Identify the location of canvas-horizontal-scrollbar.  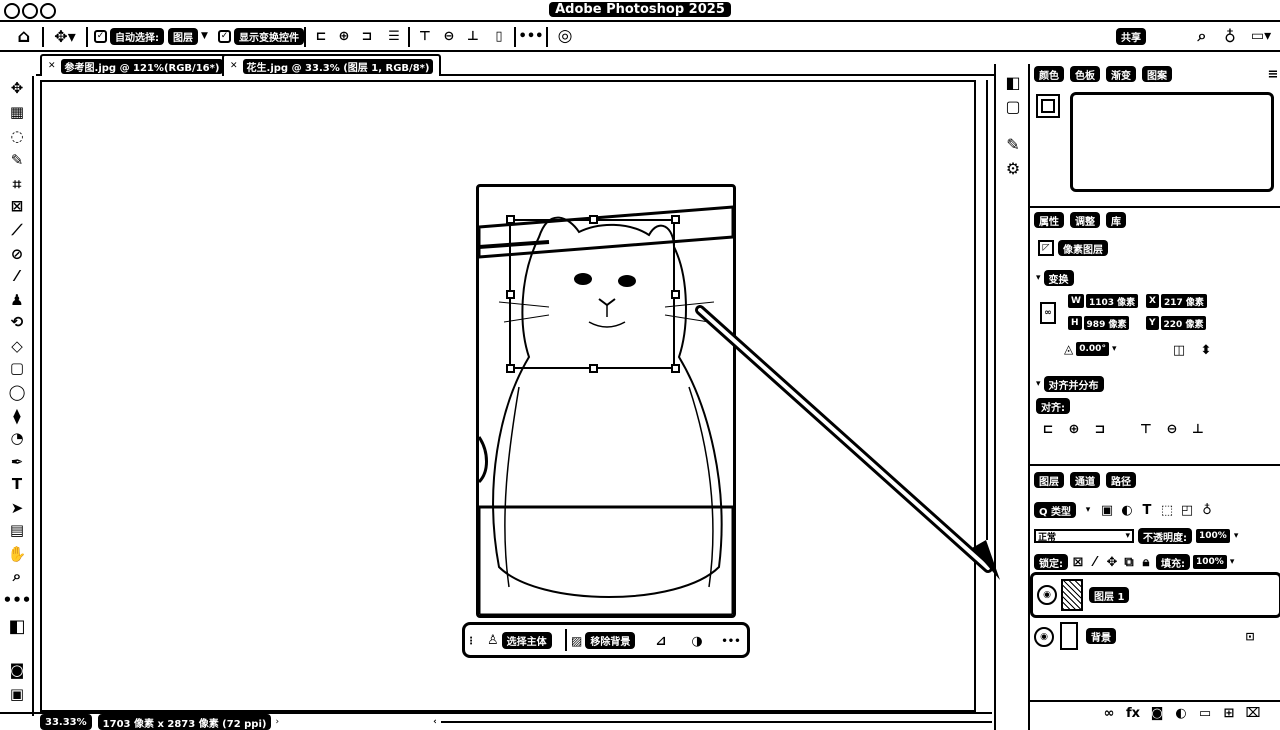
(716, 722).